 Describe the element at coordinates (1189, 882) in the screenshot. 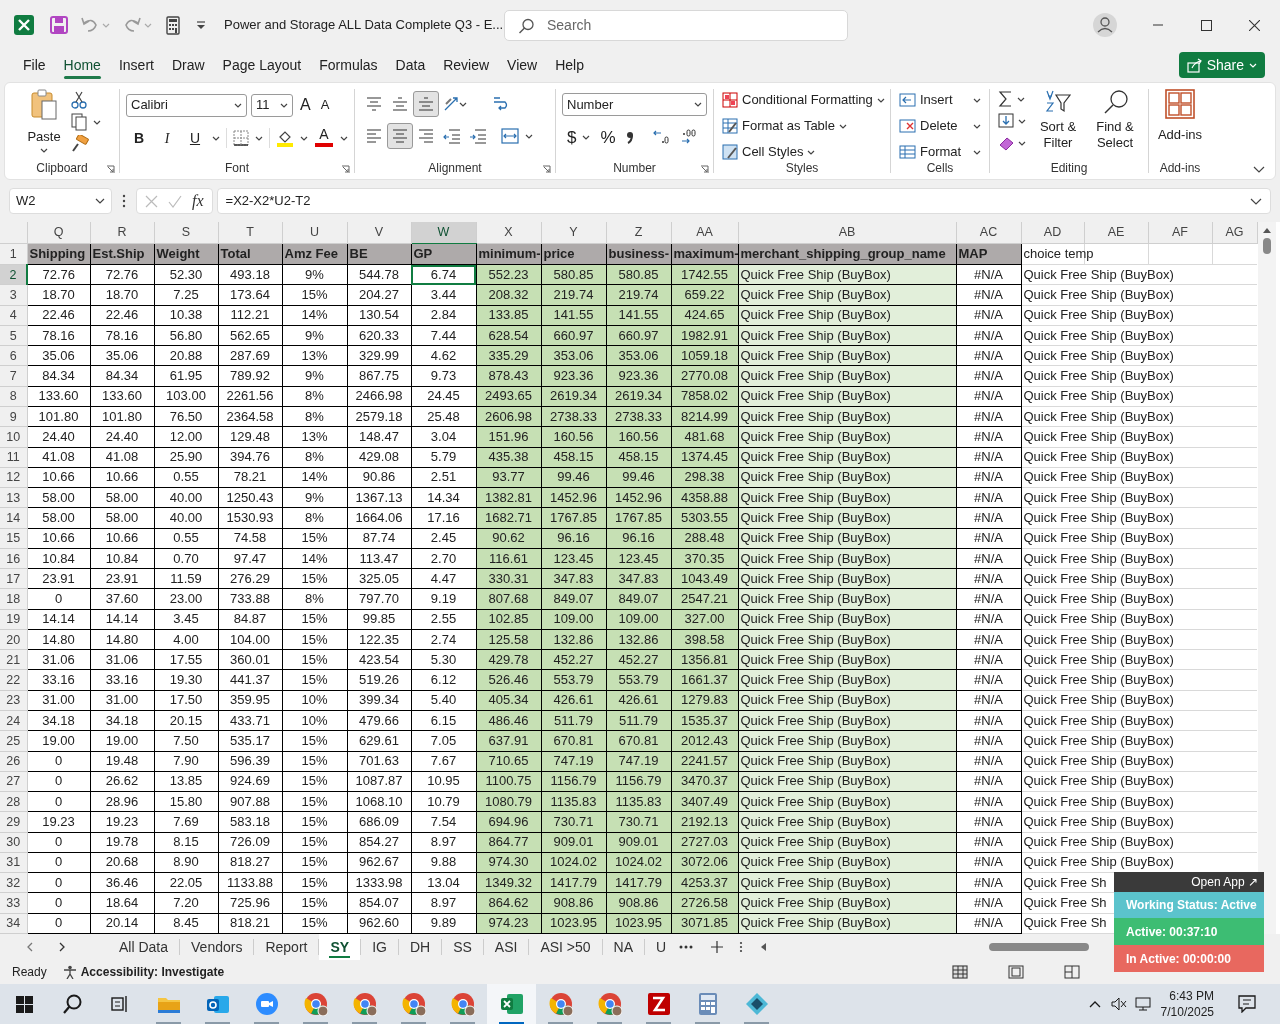

I see `open-app-button: Open App ↗` at that location.